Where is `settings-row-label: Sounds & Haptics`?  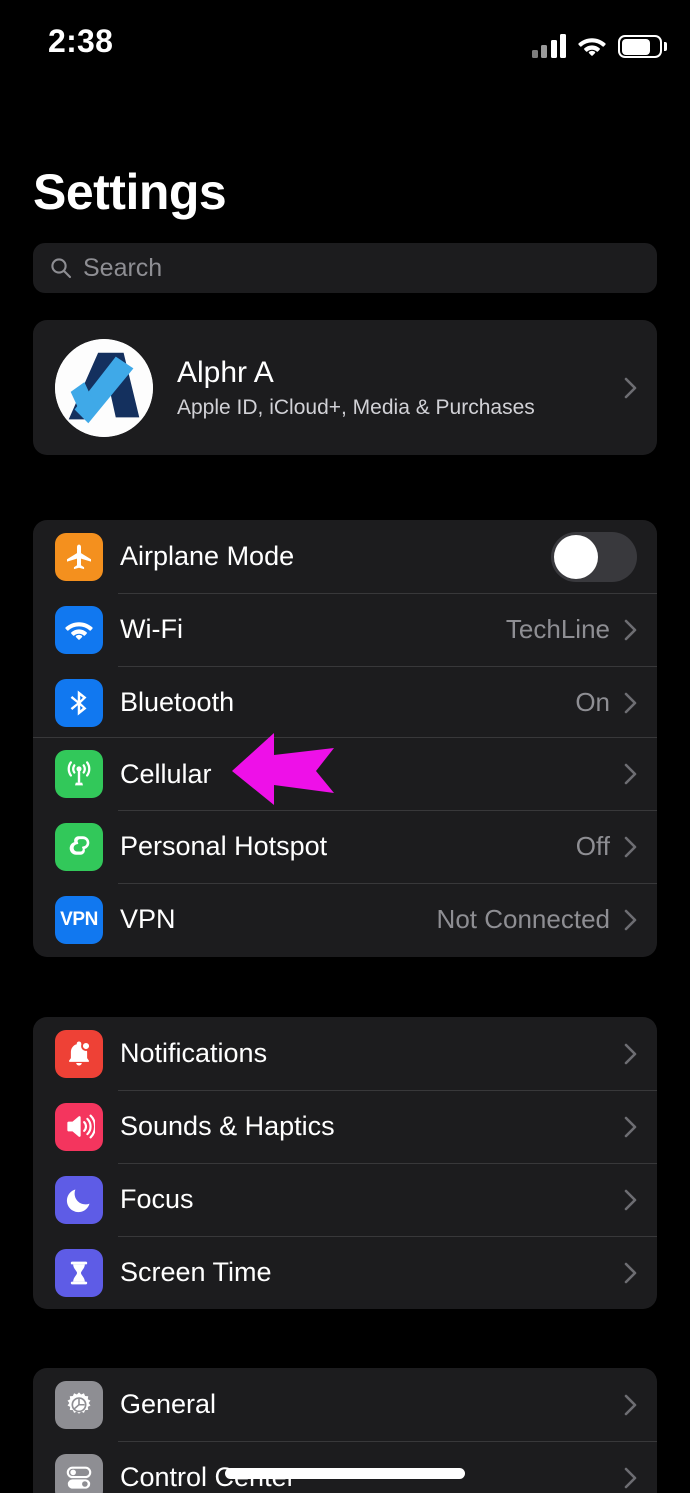
settings-row-label: Sounds & Haptics is located at coordinates (227, 1126).